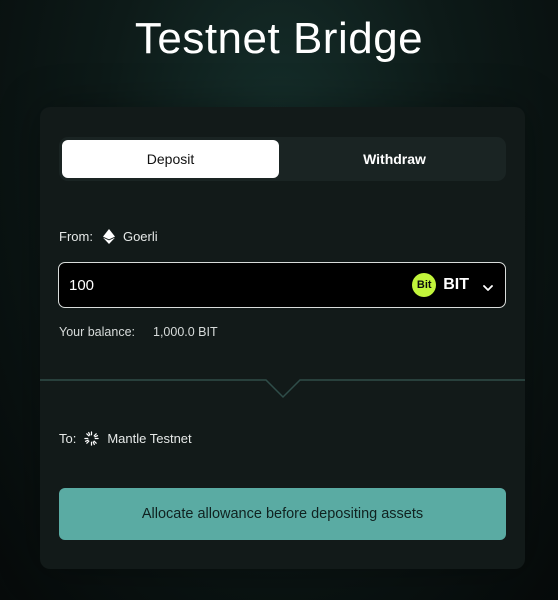  Describe the element at coordinates (76, 236) in the screenshot. I see `from-label: From:` at that location.